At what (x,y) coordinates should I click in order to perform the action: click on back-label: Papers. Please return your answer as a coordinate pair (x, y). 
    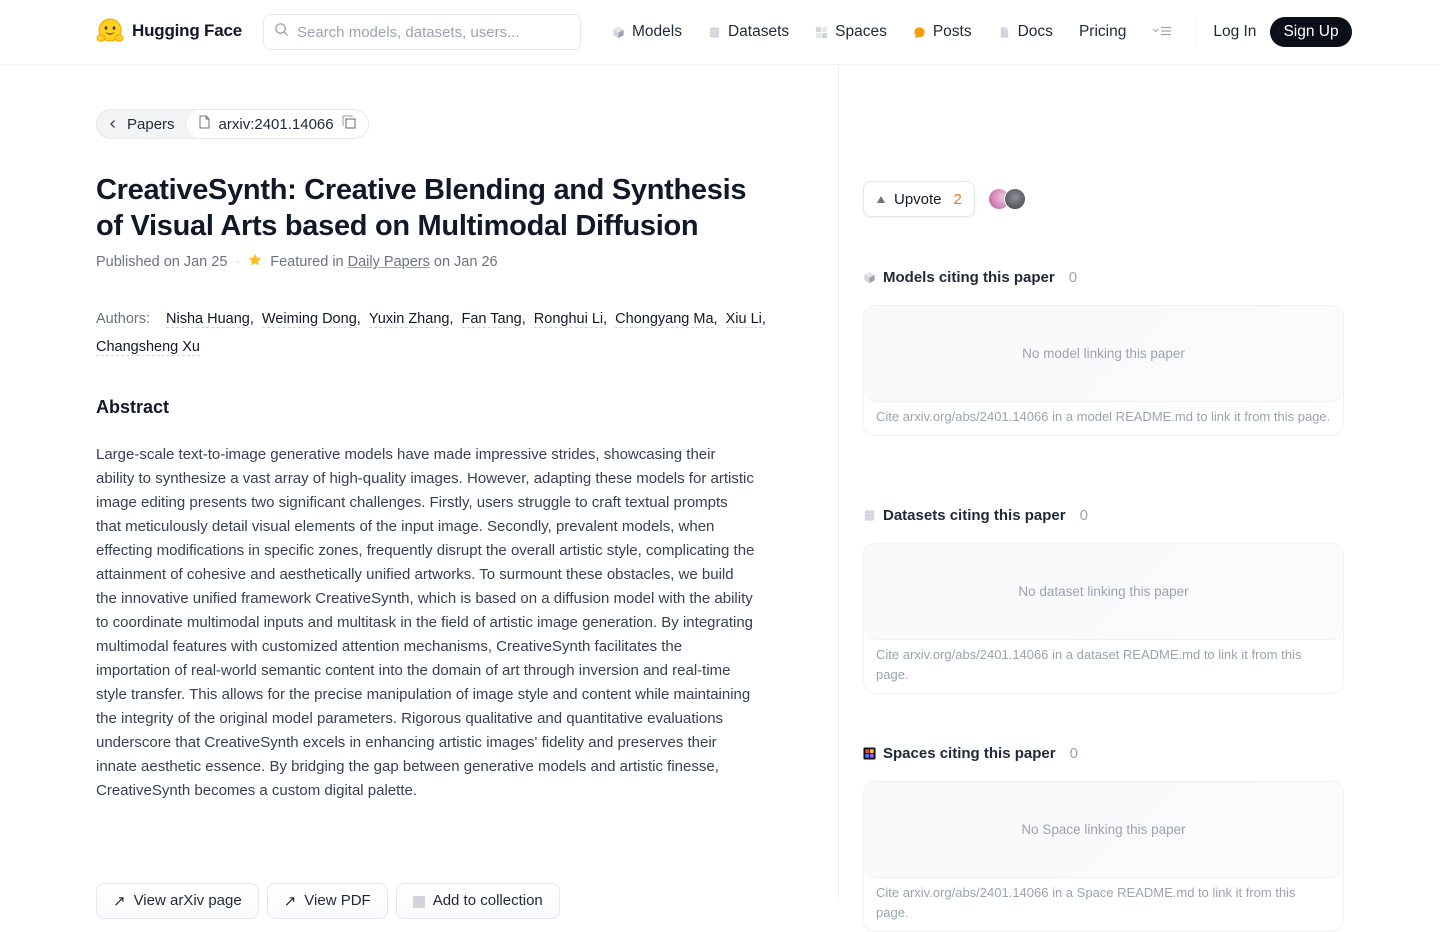
    Looking at the image, I should click on (151, 124).